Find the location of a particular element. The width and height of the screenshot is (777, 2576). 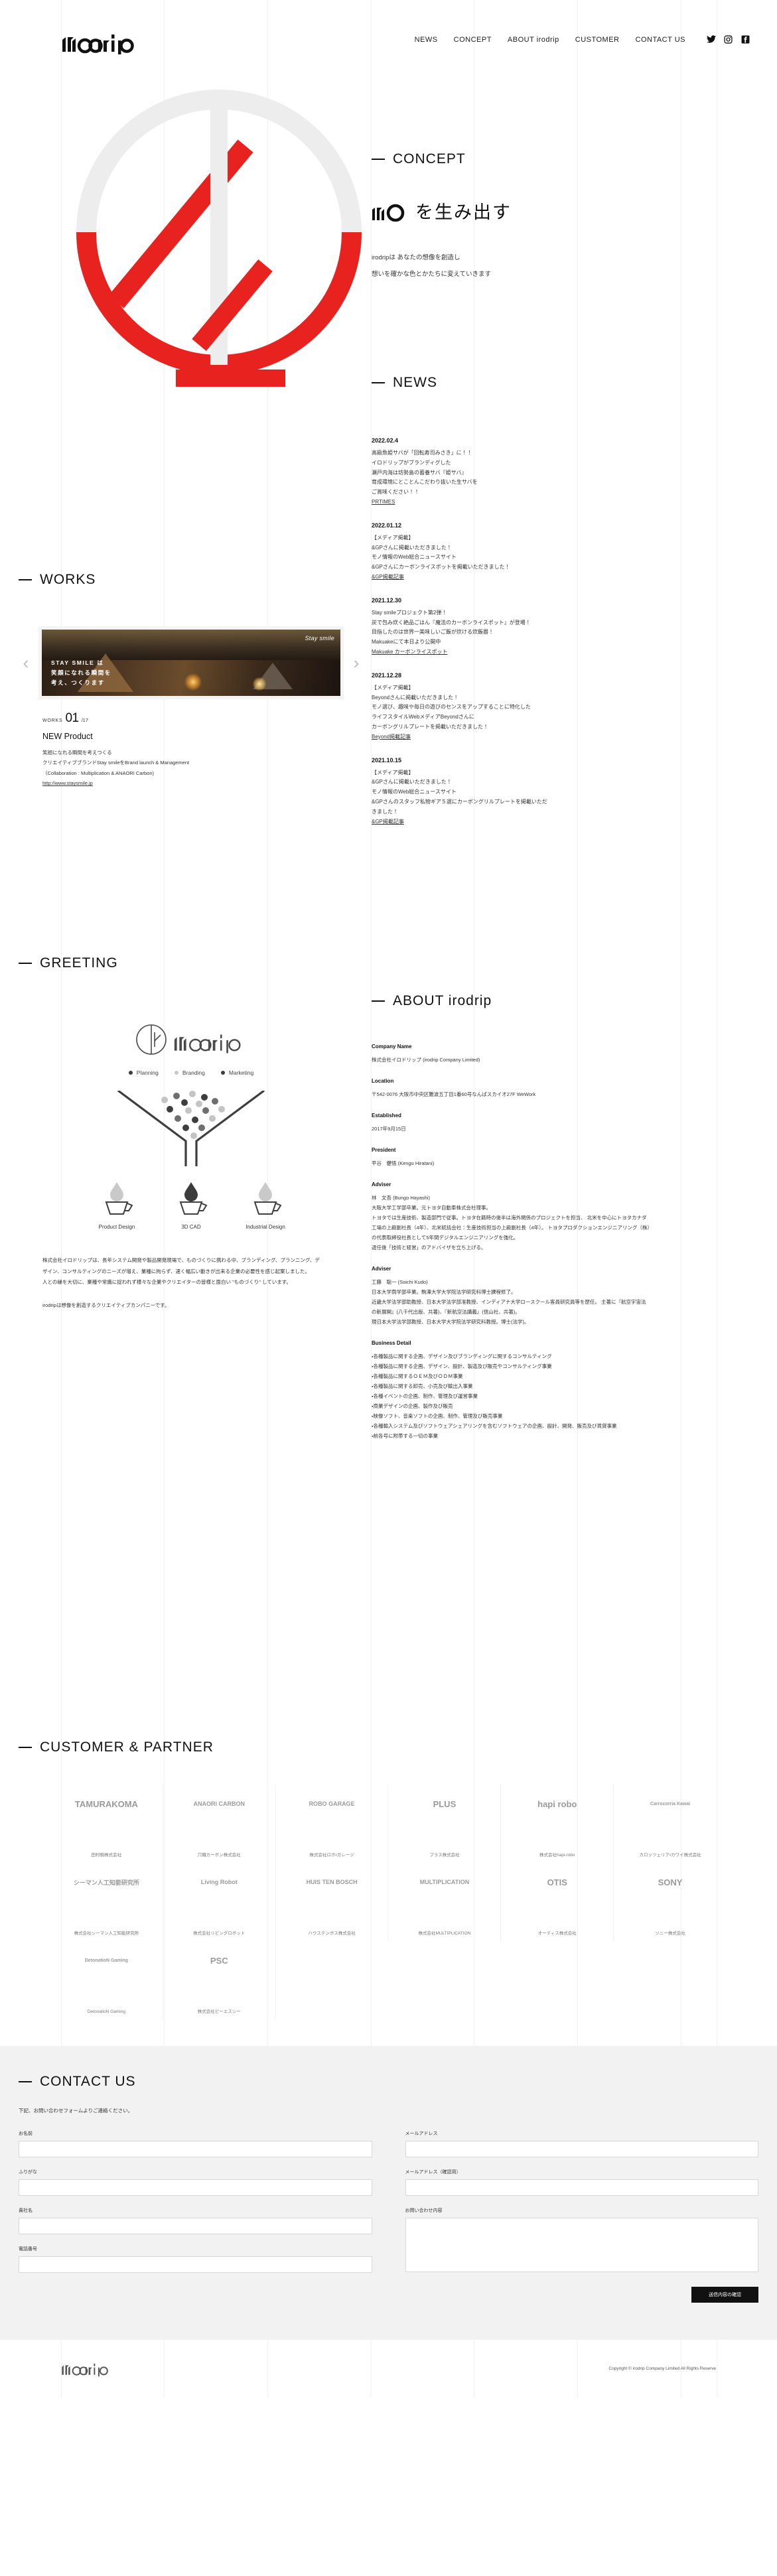

submit-button: 送信内容の確認 is located at coordinates (724, 2295).